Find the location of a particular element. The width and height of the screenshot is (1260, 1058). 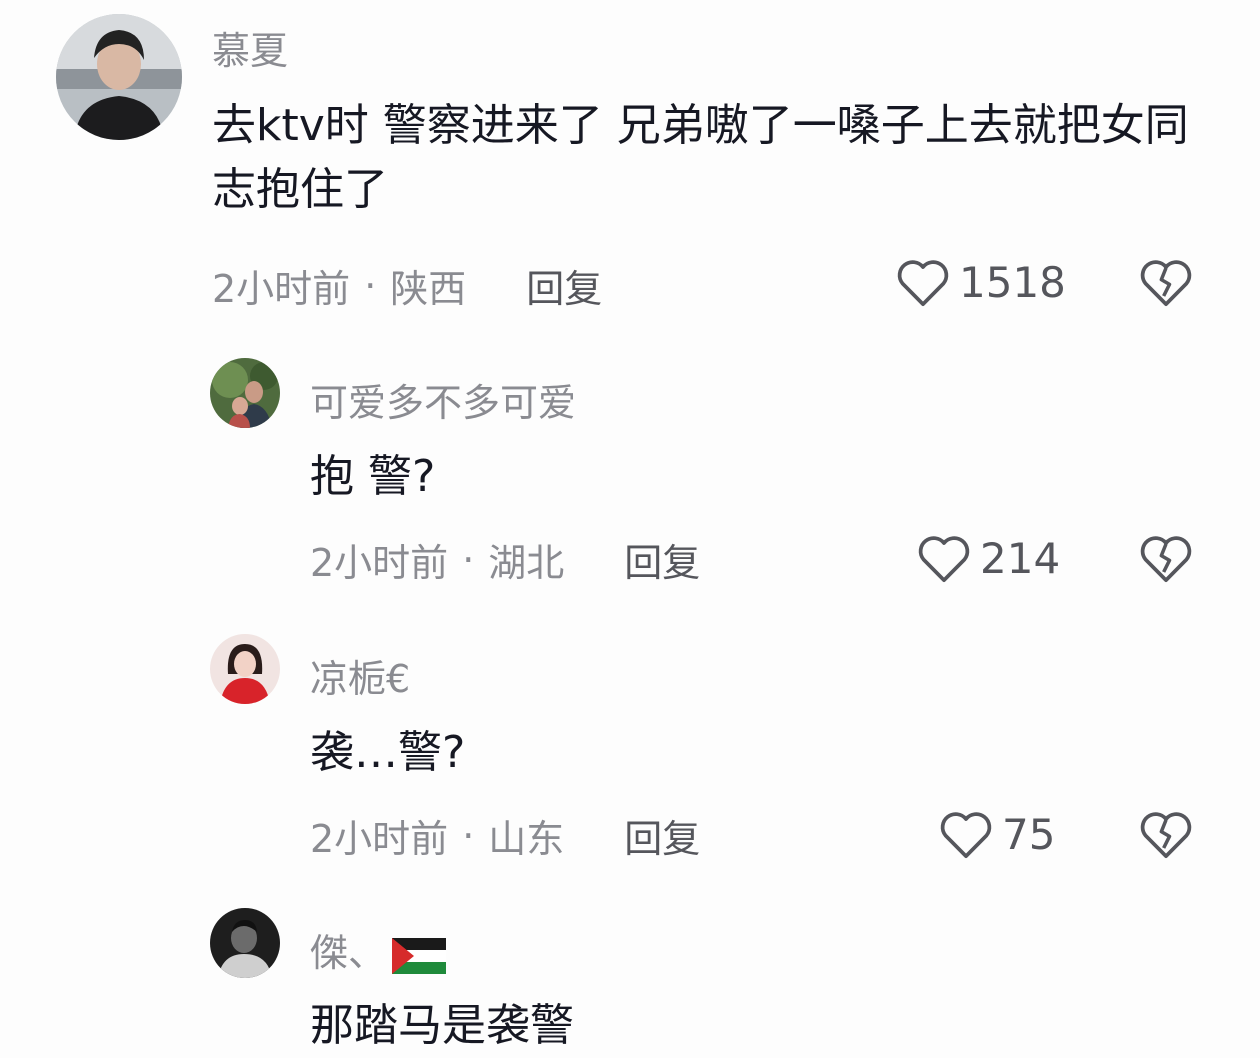

like-button: 214 is located at coordinates (988, 558).